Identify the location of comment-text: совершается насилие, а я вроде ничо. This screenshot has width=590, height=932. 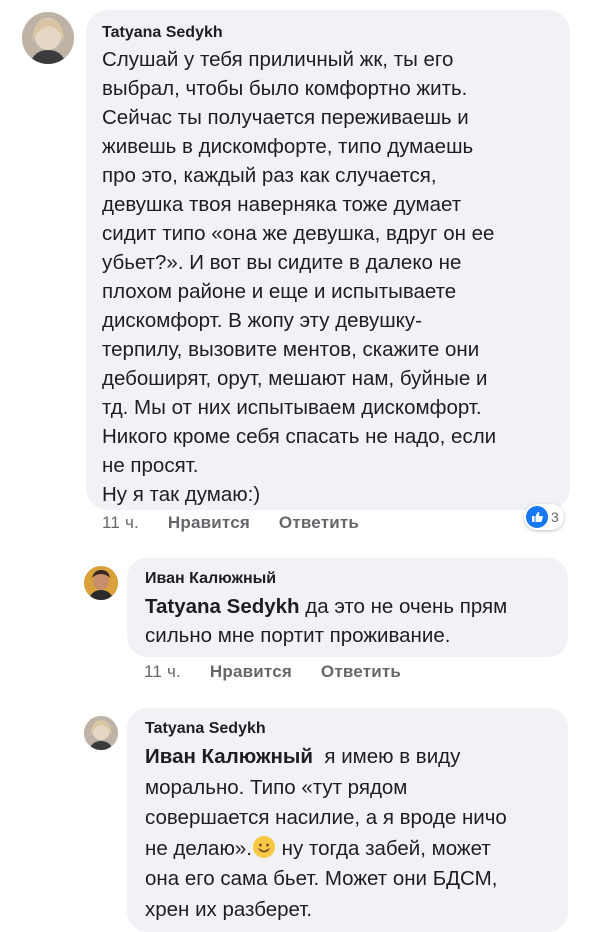
(326, 817).